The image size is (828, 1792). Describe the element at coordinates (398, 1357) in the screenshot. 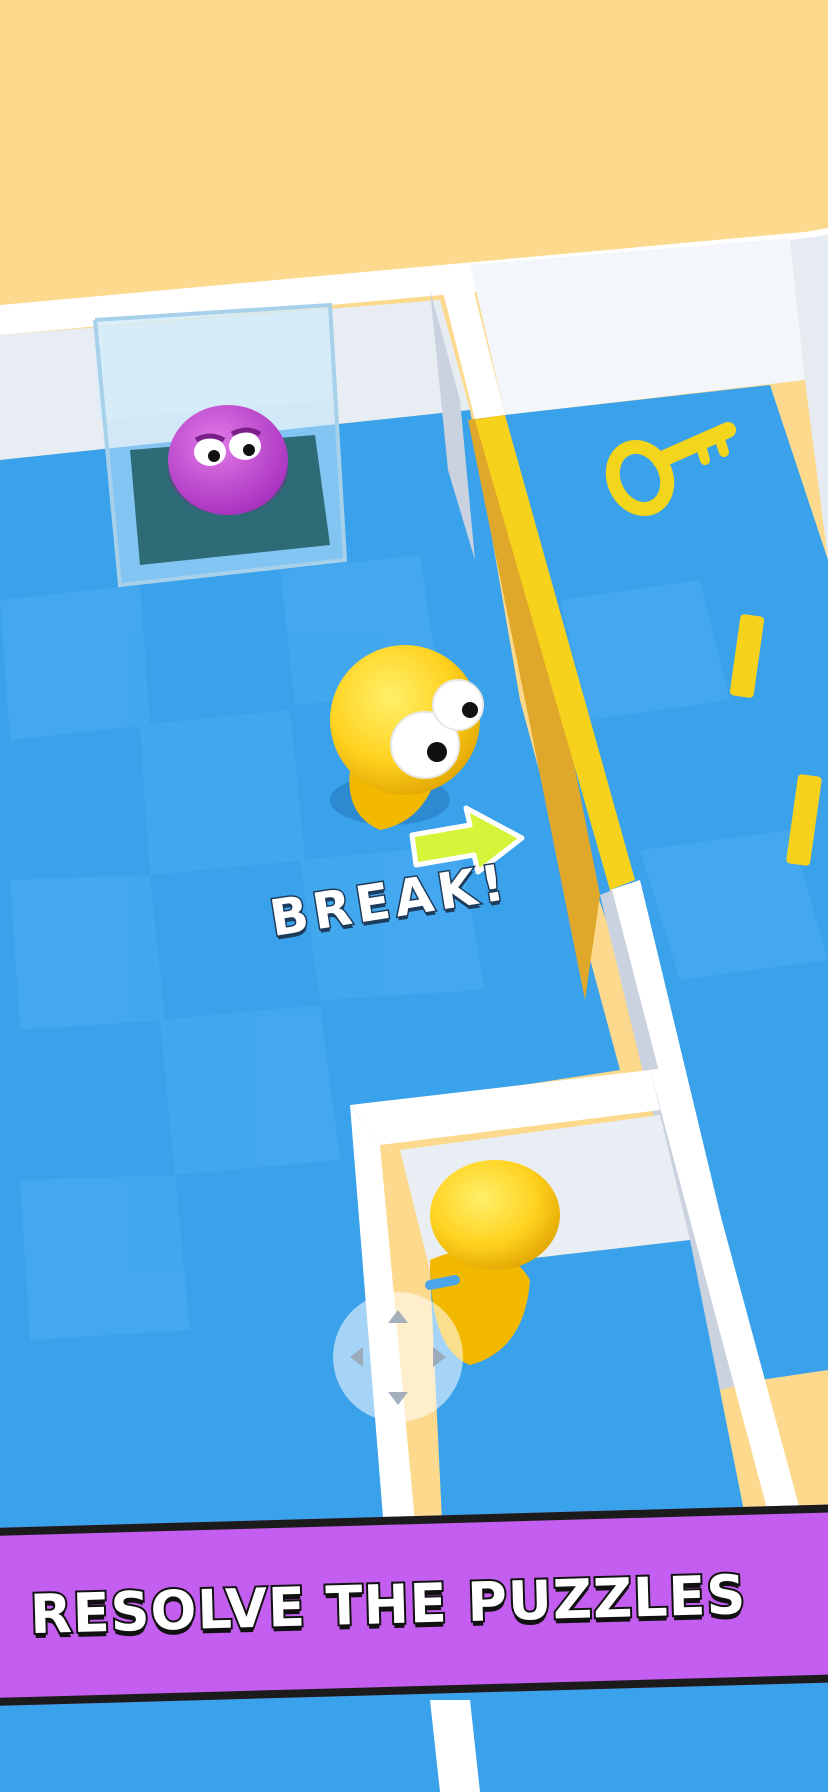

I see `dpad-icon` at that location.